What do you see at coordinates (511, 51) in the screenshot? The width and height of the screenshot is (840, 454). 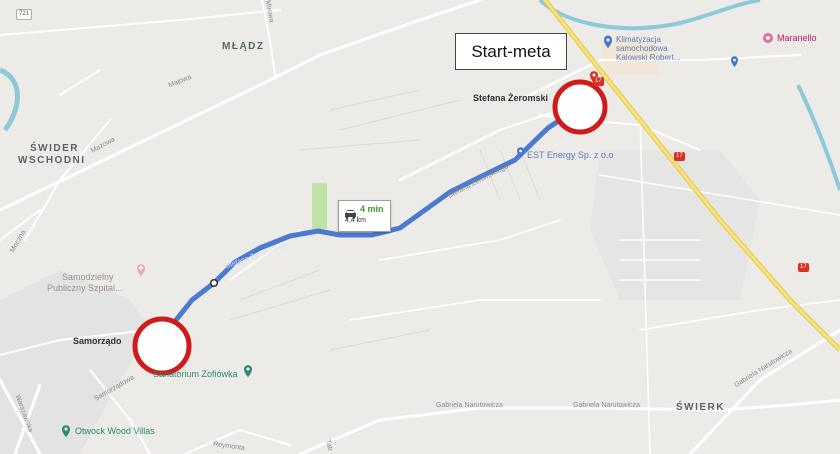 I see `start-meta-annotation: Start-meta` at bounding box center [511, 51].